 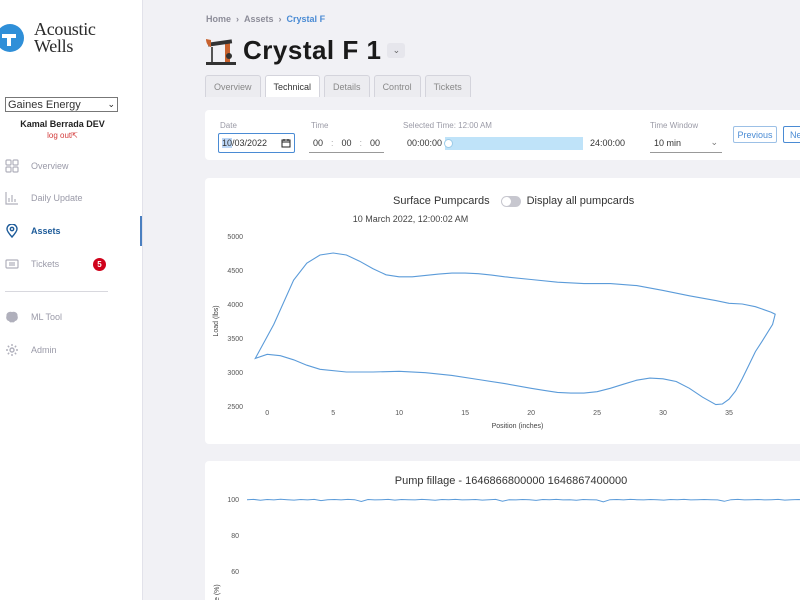 What do you see at coordinates (267, 413) in the screenshot?
I see `x-tick-label: 0` at bounding box center [267, 413].